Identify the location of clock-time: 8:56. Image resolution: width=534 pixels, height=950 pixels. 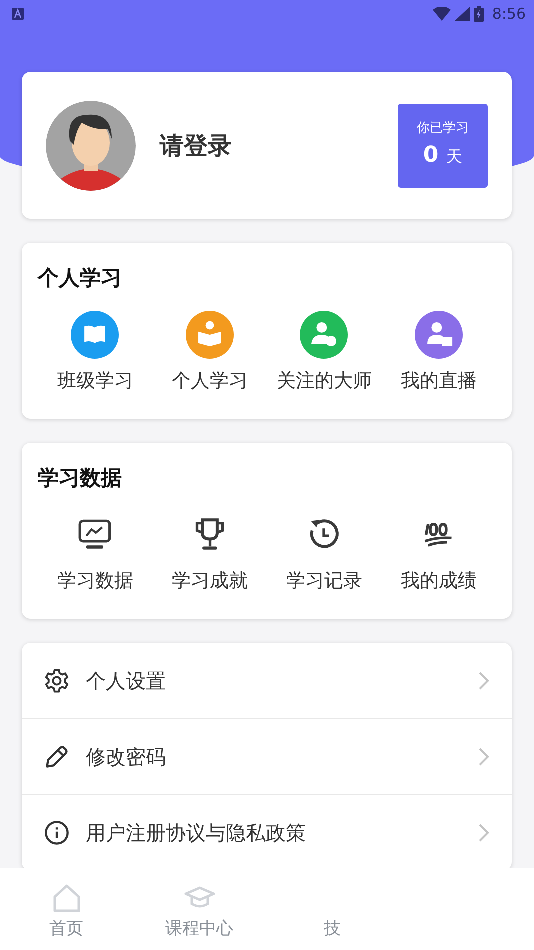
(509, 14).